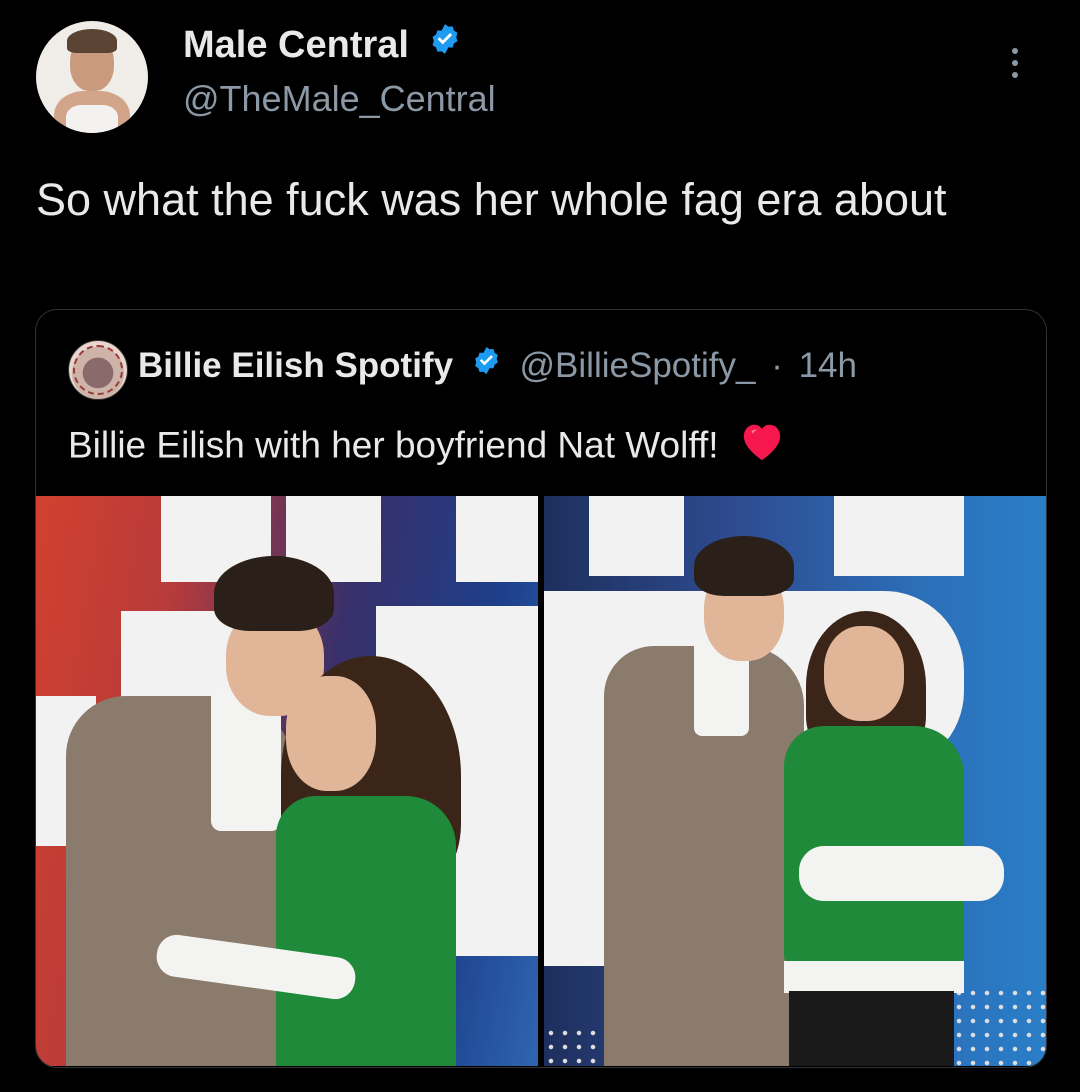  What do you see at coordinates (296, 45) in the screenshot?
I see `author-display-name: Male Central` at bounding box center [296, 45].